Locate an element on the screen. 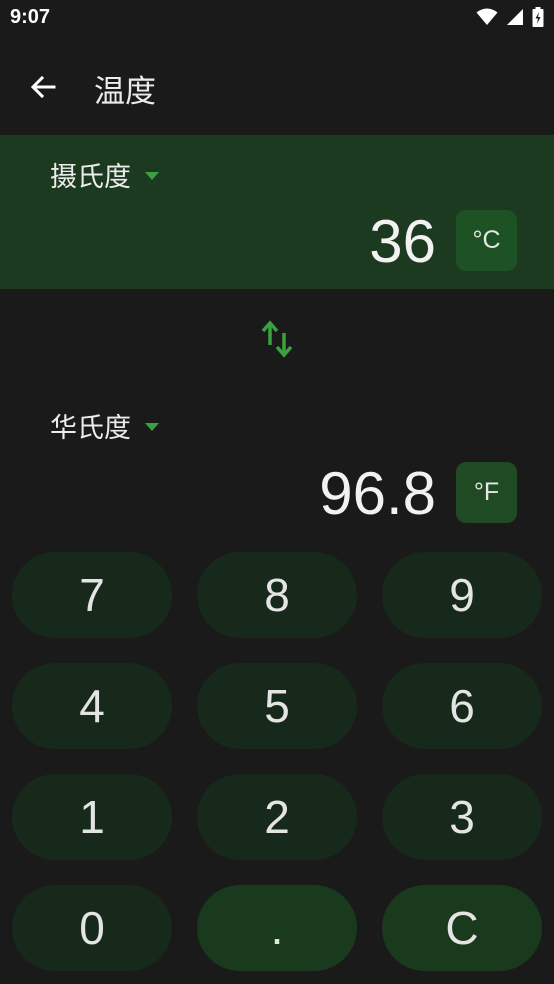 The height and width of the screenshot is (984, 554). swap-vertical-icon is located at coordinates (277, 339).